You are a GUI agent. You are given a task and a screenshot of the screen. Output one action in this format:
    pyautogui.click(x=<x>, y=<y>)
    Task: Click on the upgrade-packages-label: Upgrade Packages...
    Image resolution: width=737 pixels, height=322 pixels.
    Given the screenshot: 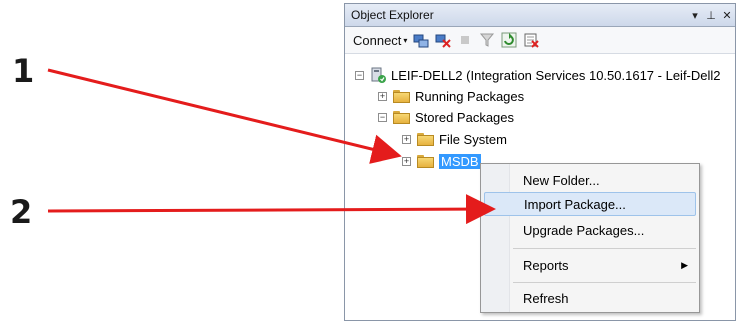 What is the action you would take?
    pyautogui.click(x=584, y=230)
    